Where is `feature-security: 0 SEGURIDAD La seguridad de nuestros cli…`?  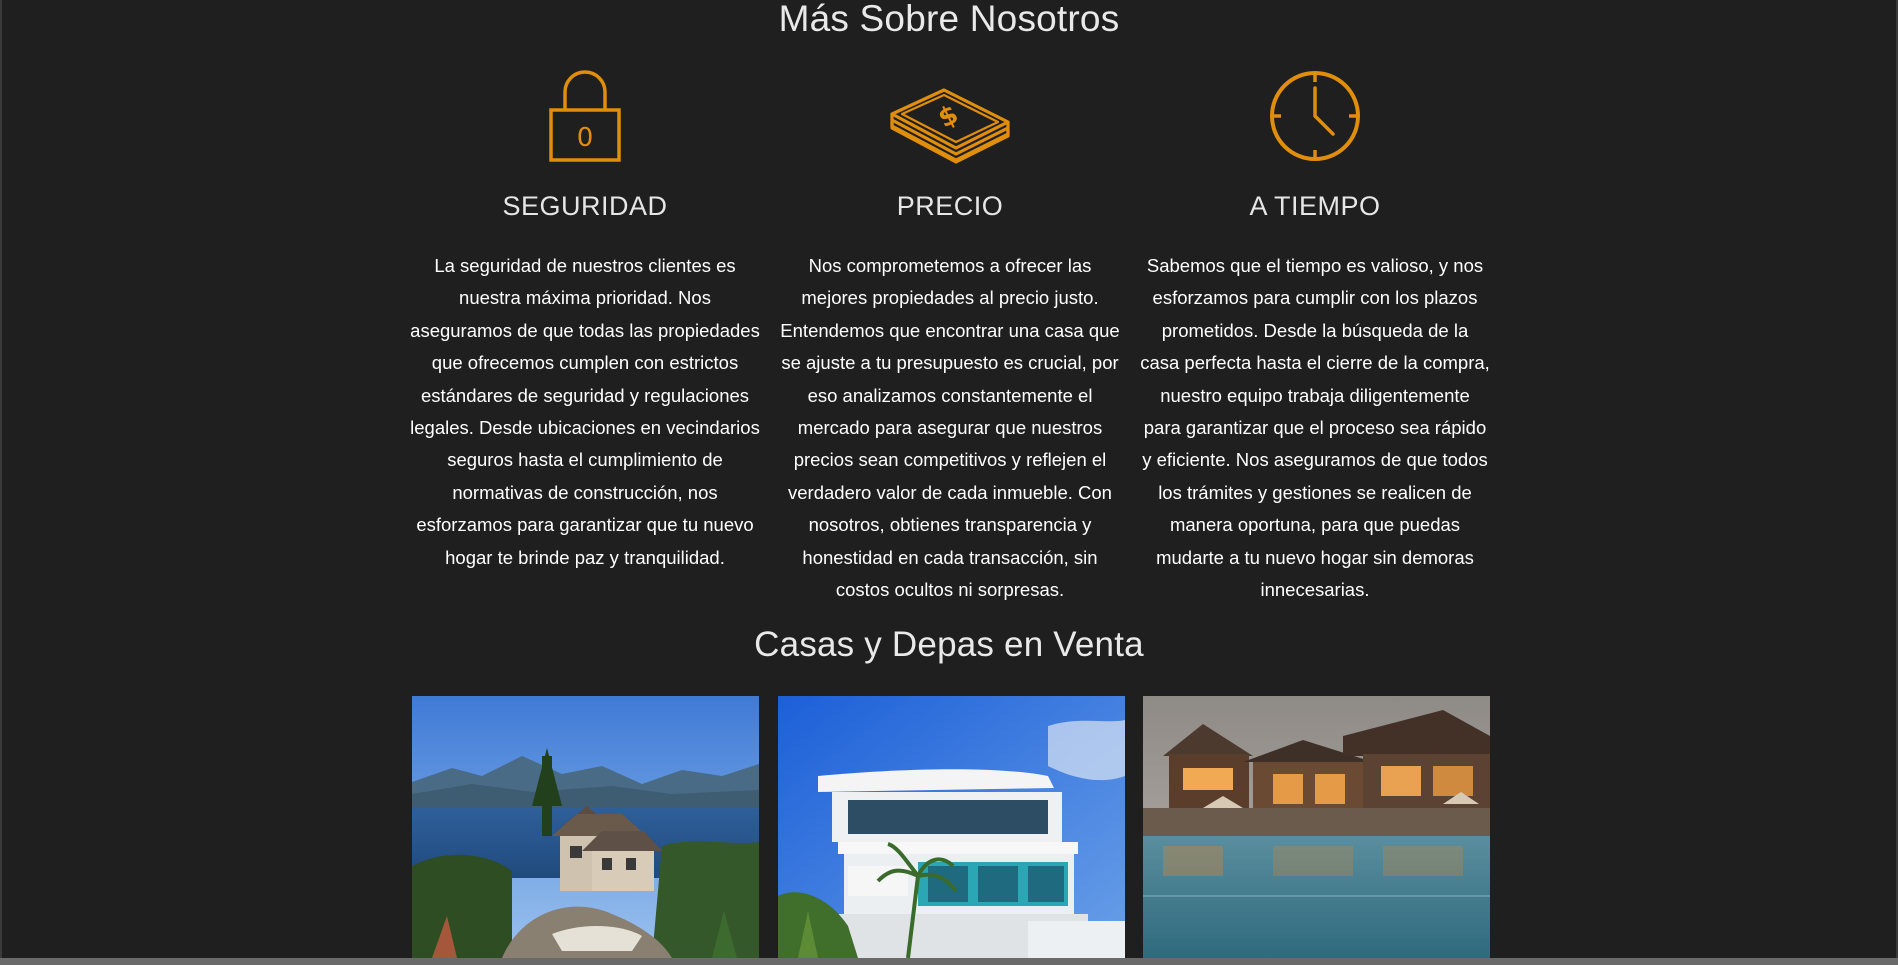 feature-security: 0 SEGURIDAD La seguridad de nuestros cli… is located at coordinates (585, 321).